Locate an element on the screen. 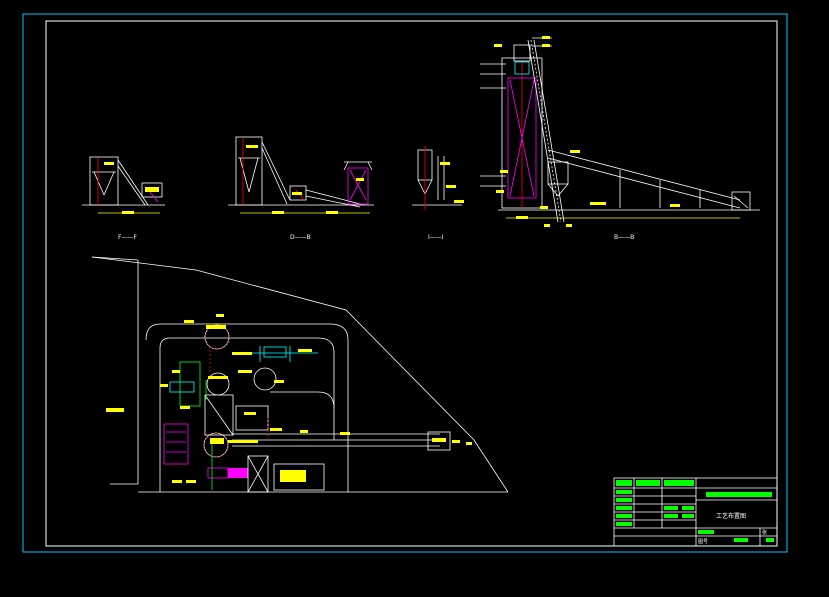 The width and height of the screenshot is (829, 597). title-block is located at coordinates (695, 512).